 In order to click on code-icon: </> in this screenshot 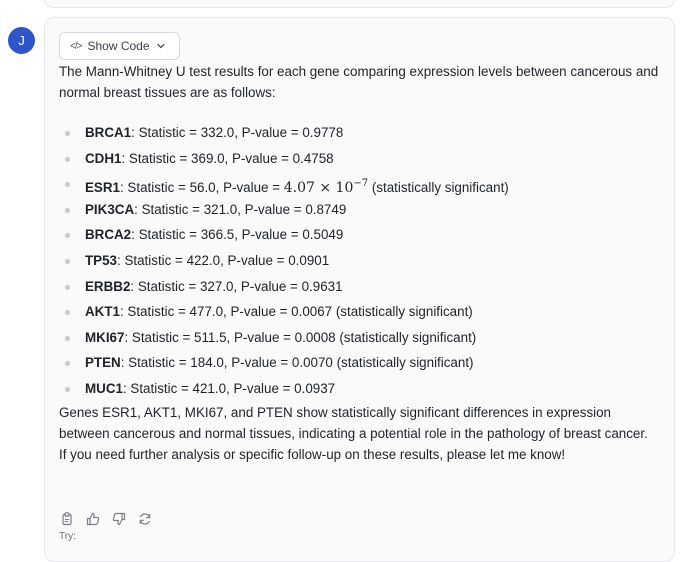, I will do `click(76, 46)`.